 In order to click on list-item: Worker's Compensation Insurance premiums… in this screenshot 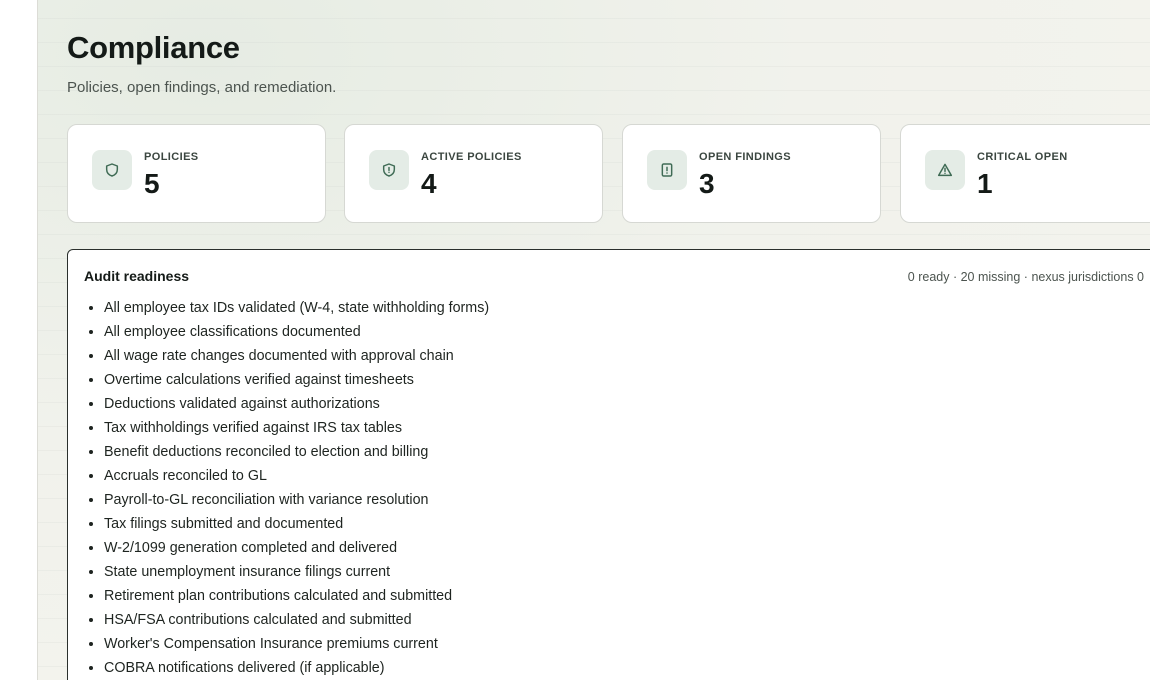, I will do `click(296, 644)`.